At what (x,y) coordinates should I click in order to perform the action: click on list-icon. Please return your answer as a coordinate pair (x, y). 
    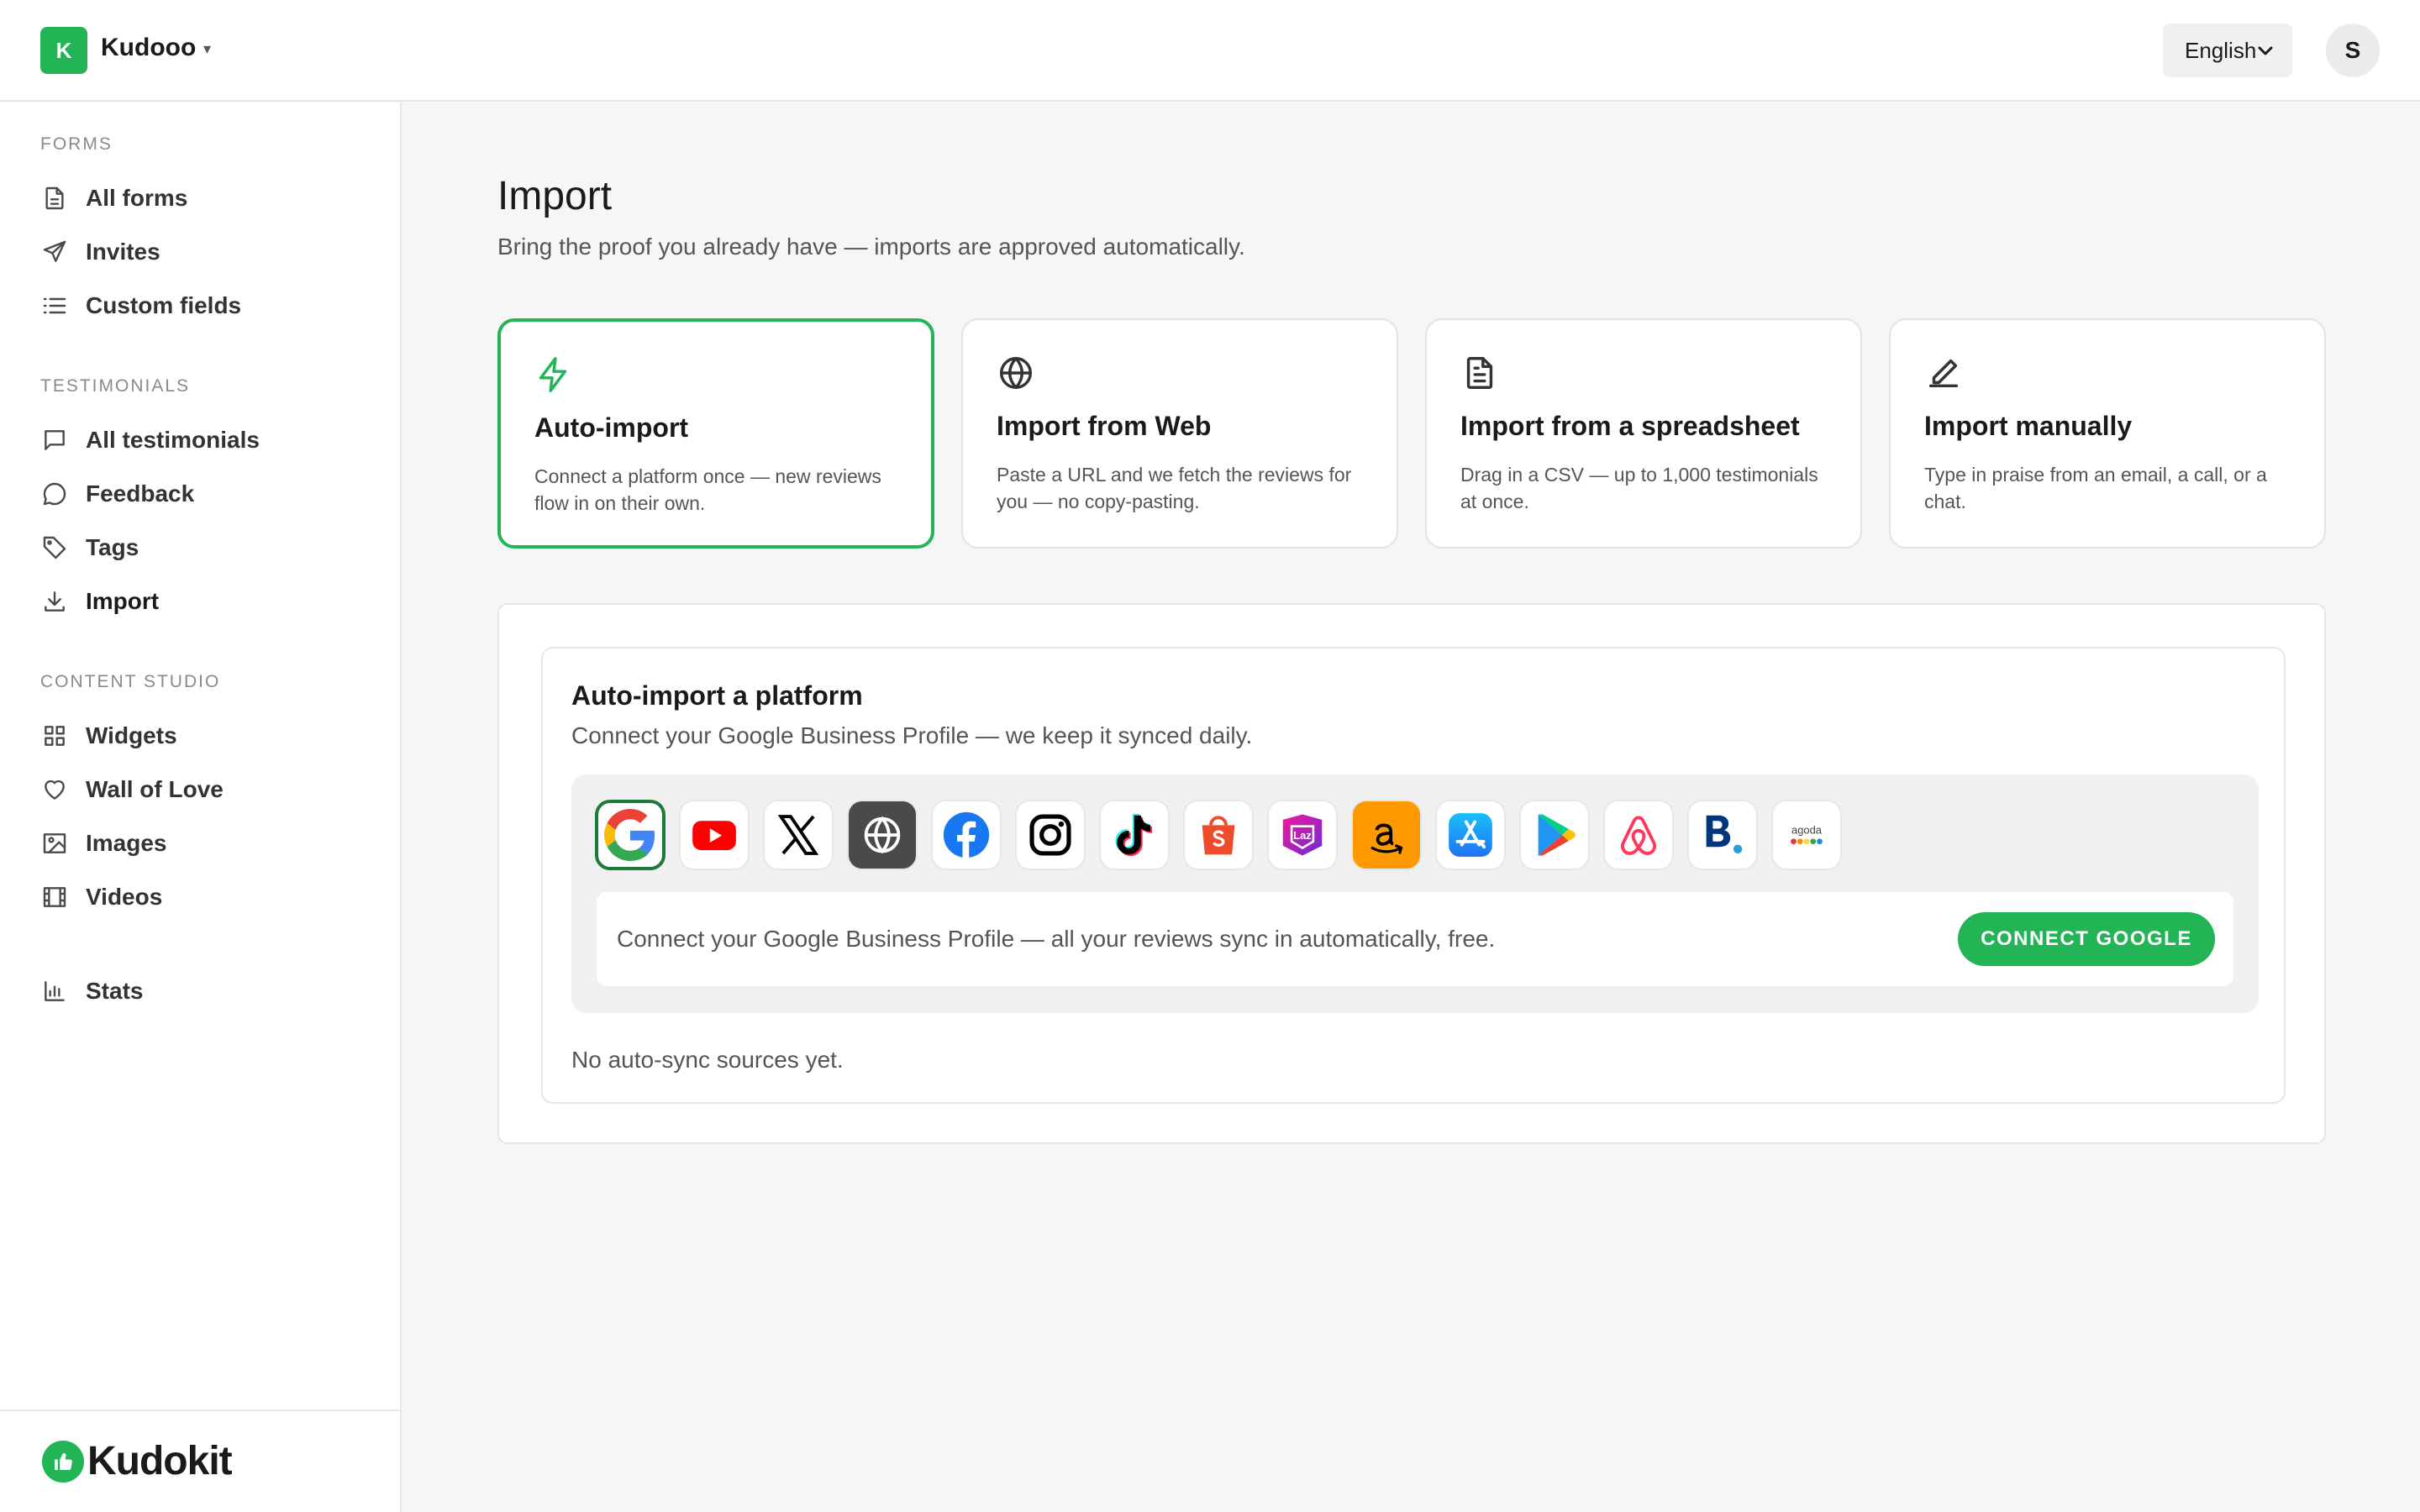
    Looking at the image, I should click on (54, 305).